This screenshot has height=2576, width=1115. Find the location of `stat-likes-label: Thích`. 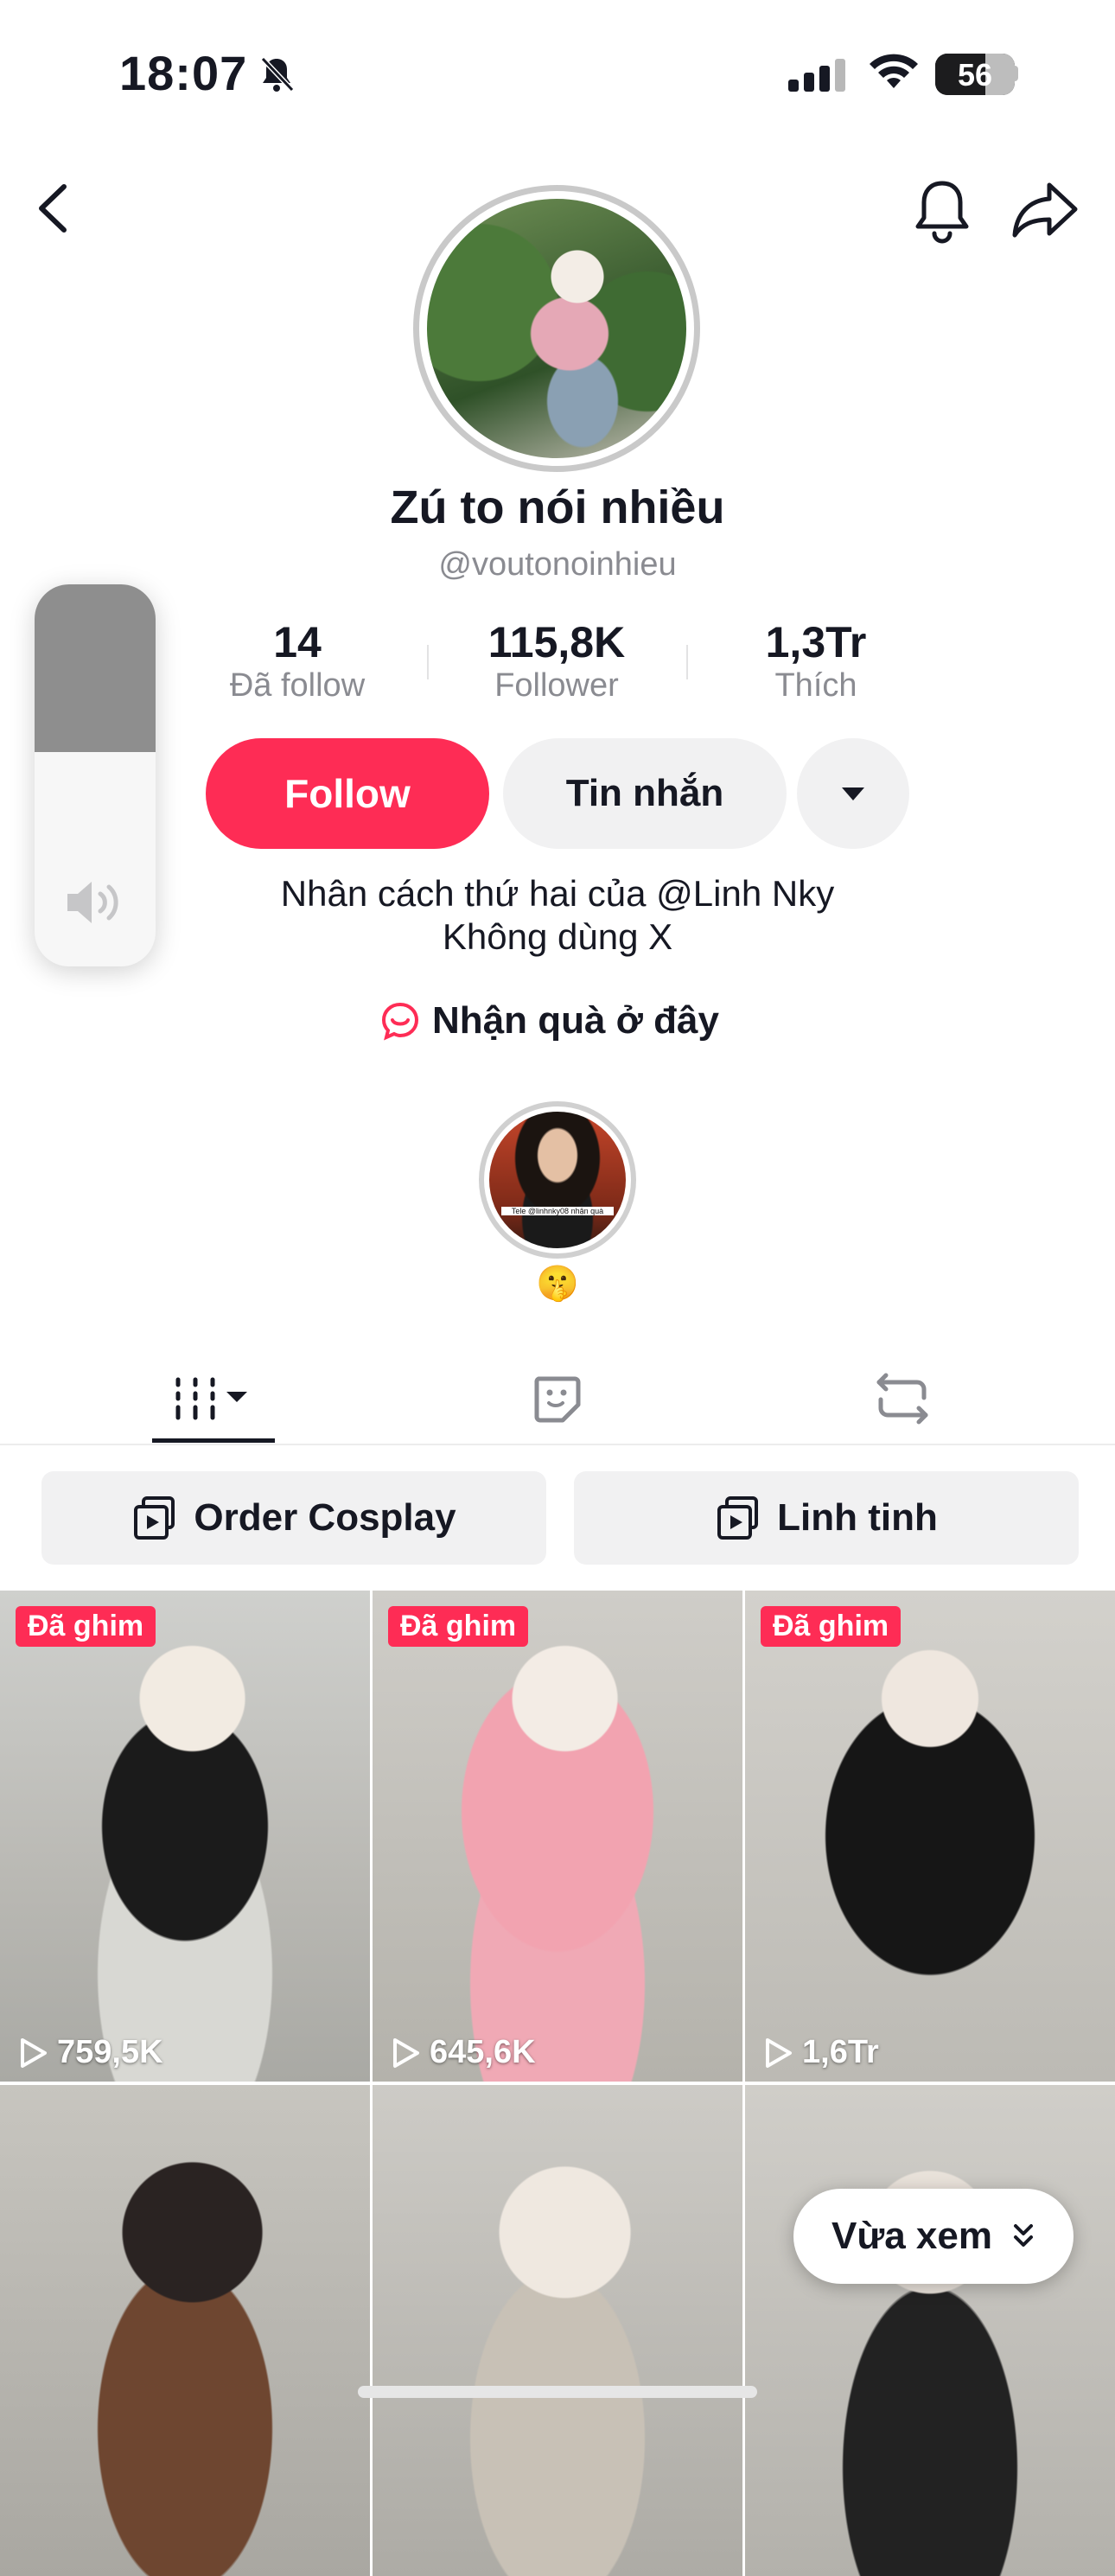

stat-likes-label: Thích is located at coordinates (815, 685).